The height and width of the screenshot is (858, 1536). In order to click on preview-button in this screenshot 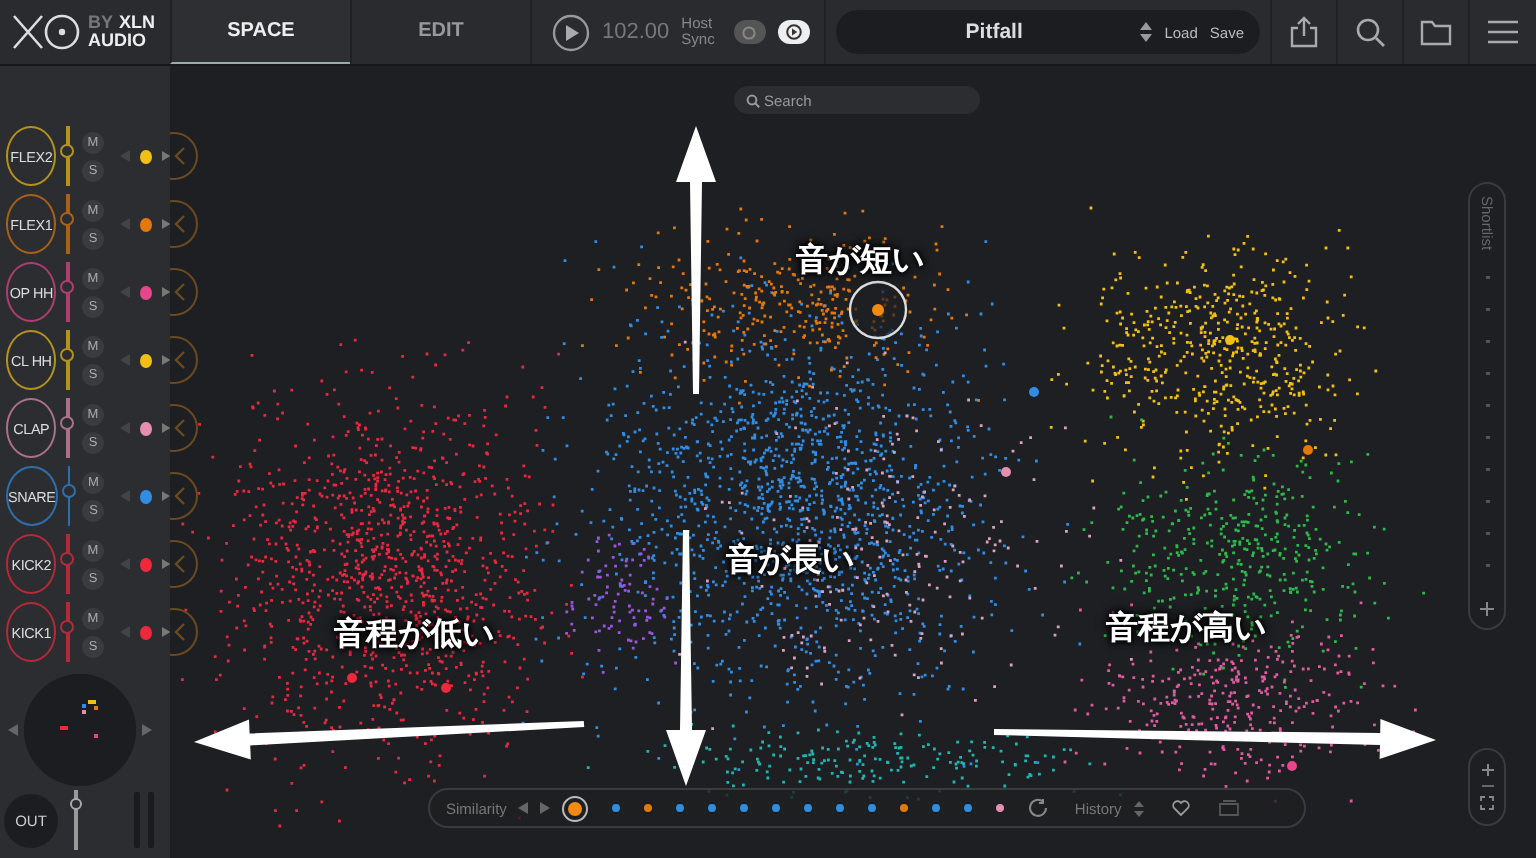, I will do `click(793, 32)`.